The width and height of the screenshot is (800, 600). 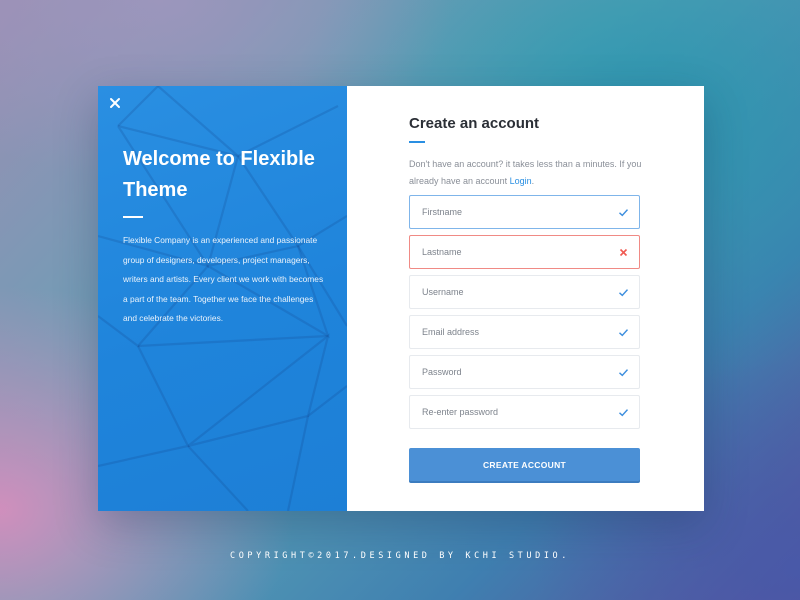 What do you see at coordinates (400, 556) in the screenshot?
I see `copyright-footer: COPYRIGHT©2017.DESIGNED BY KCHI STUDIO.` at bounding box center [400, 556].